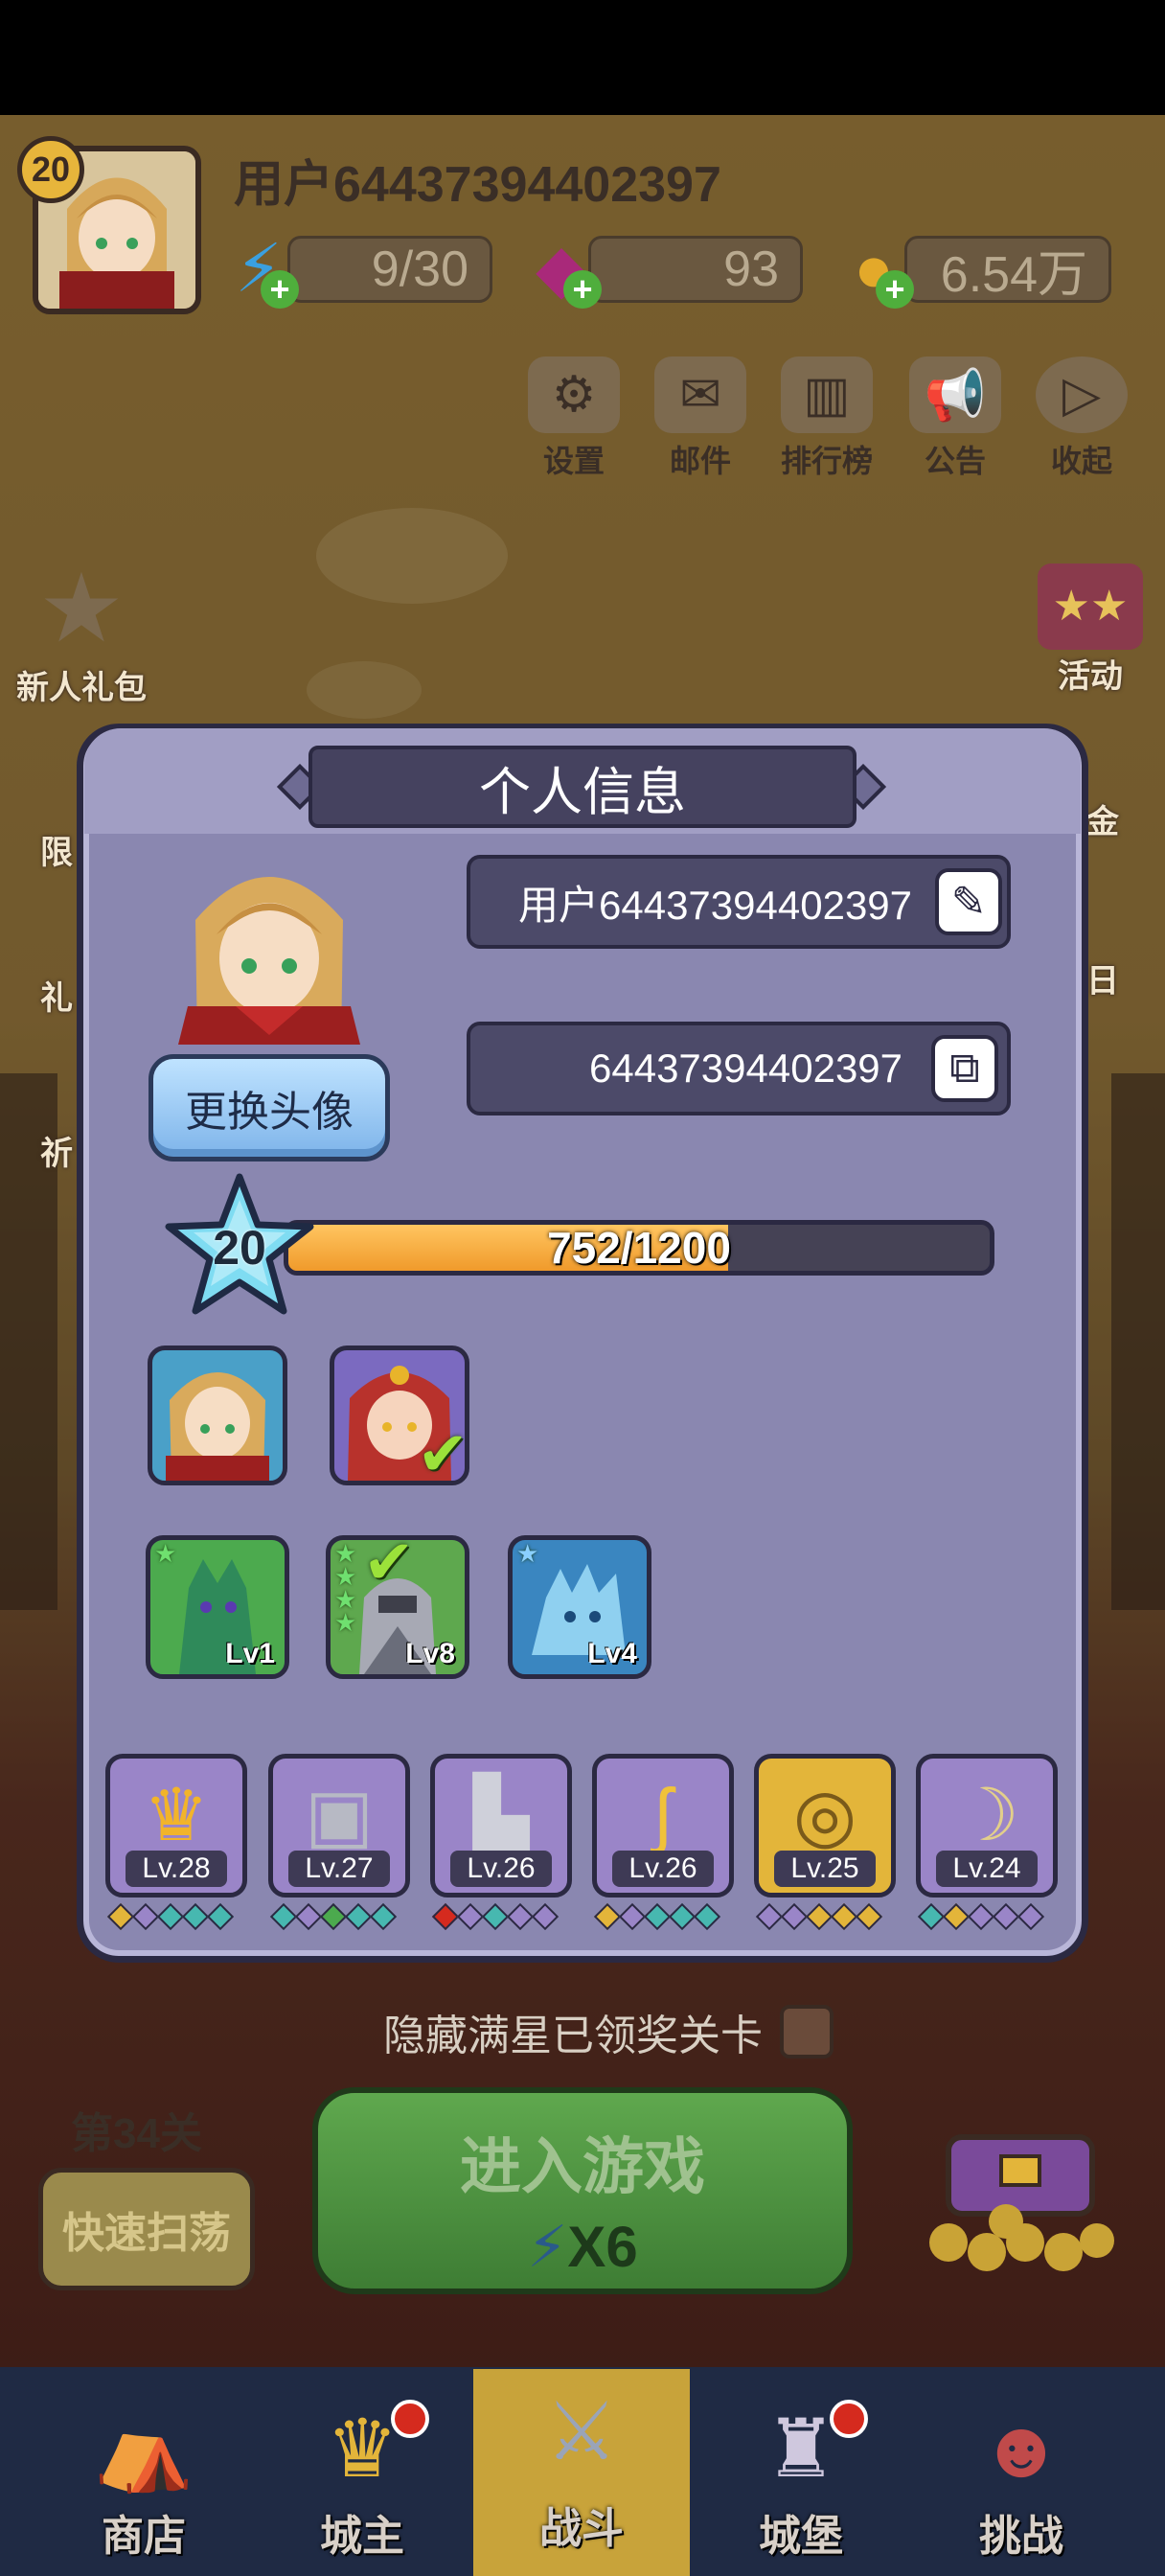 This screenshot has height=2576, width=1165. I want to click on nav-shop-label: 商店, so click(144, 2536).